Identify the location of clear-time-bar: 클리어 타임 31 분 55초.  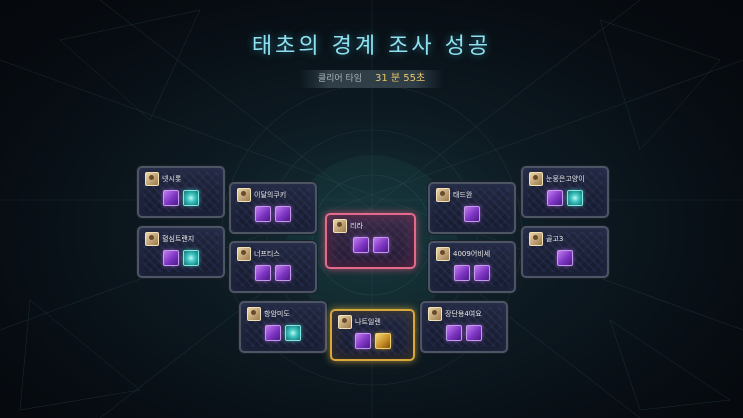
(371, 79).